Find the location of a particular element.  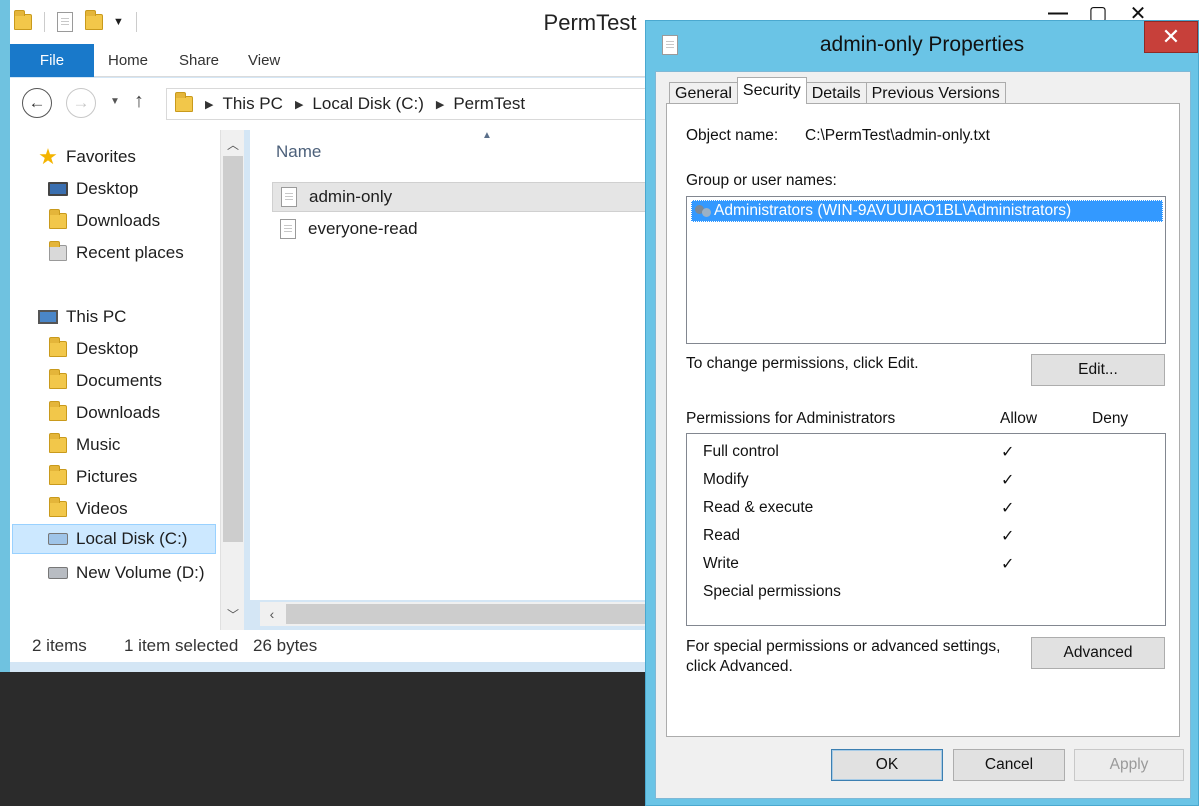

permission-row: Read & execute ✓ is located at coordinates (933, 508).